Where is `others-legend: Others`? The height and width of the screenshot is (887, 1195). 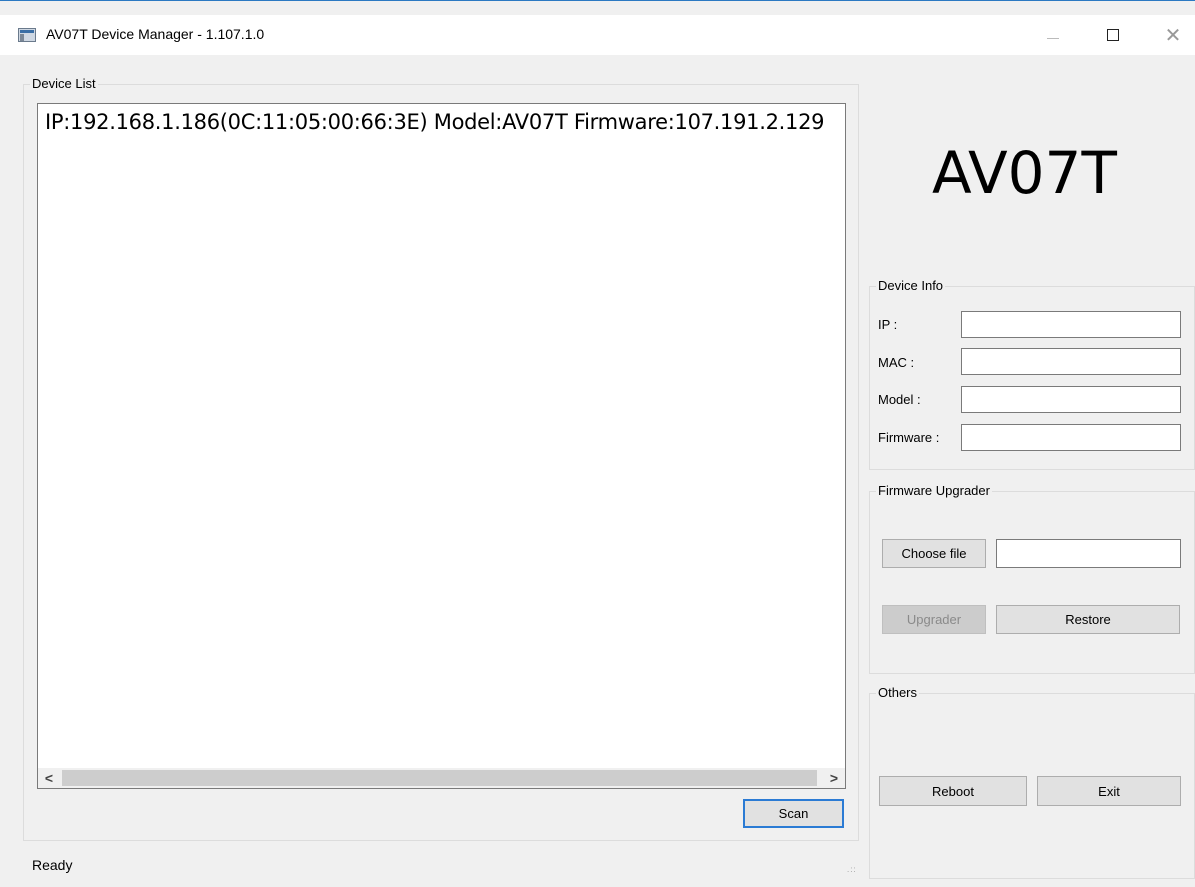 others-legend: Others is located at coordinates (898, 692).